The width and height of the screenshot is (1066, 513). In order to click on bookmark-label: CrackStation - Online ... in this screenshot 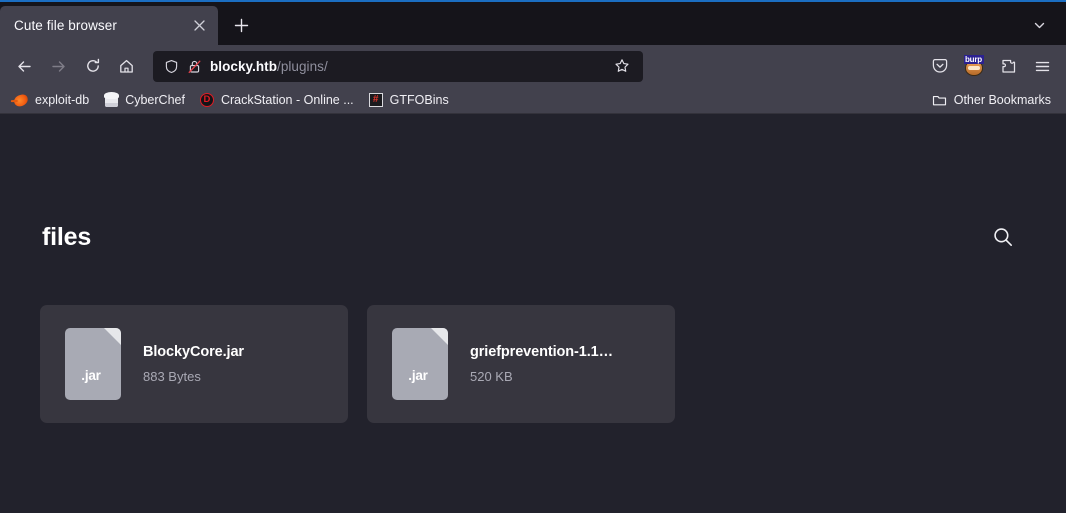, I will do `click(287, 100)`.